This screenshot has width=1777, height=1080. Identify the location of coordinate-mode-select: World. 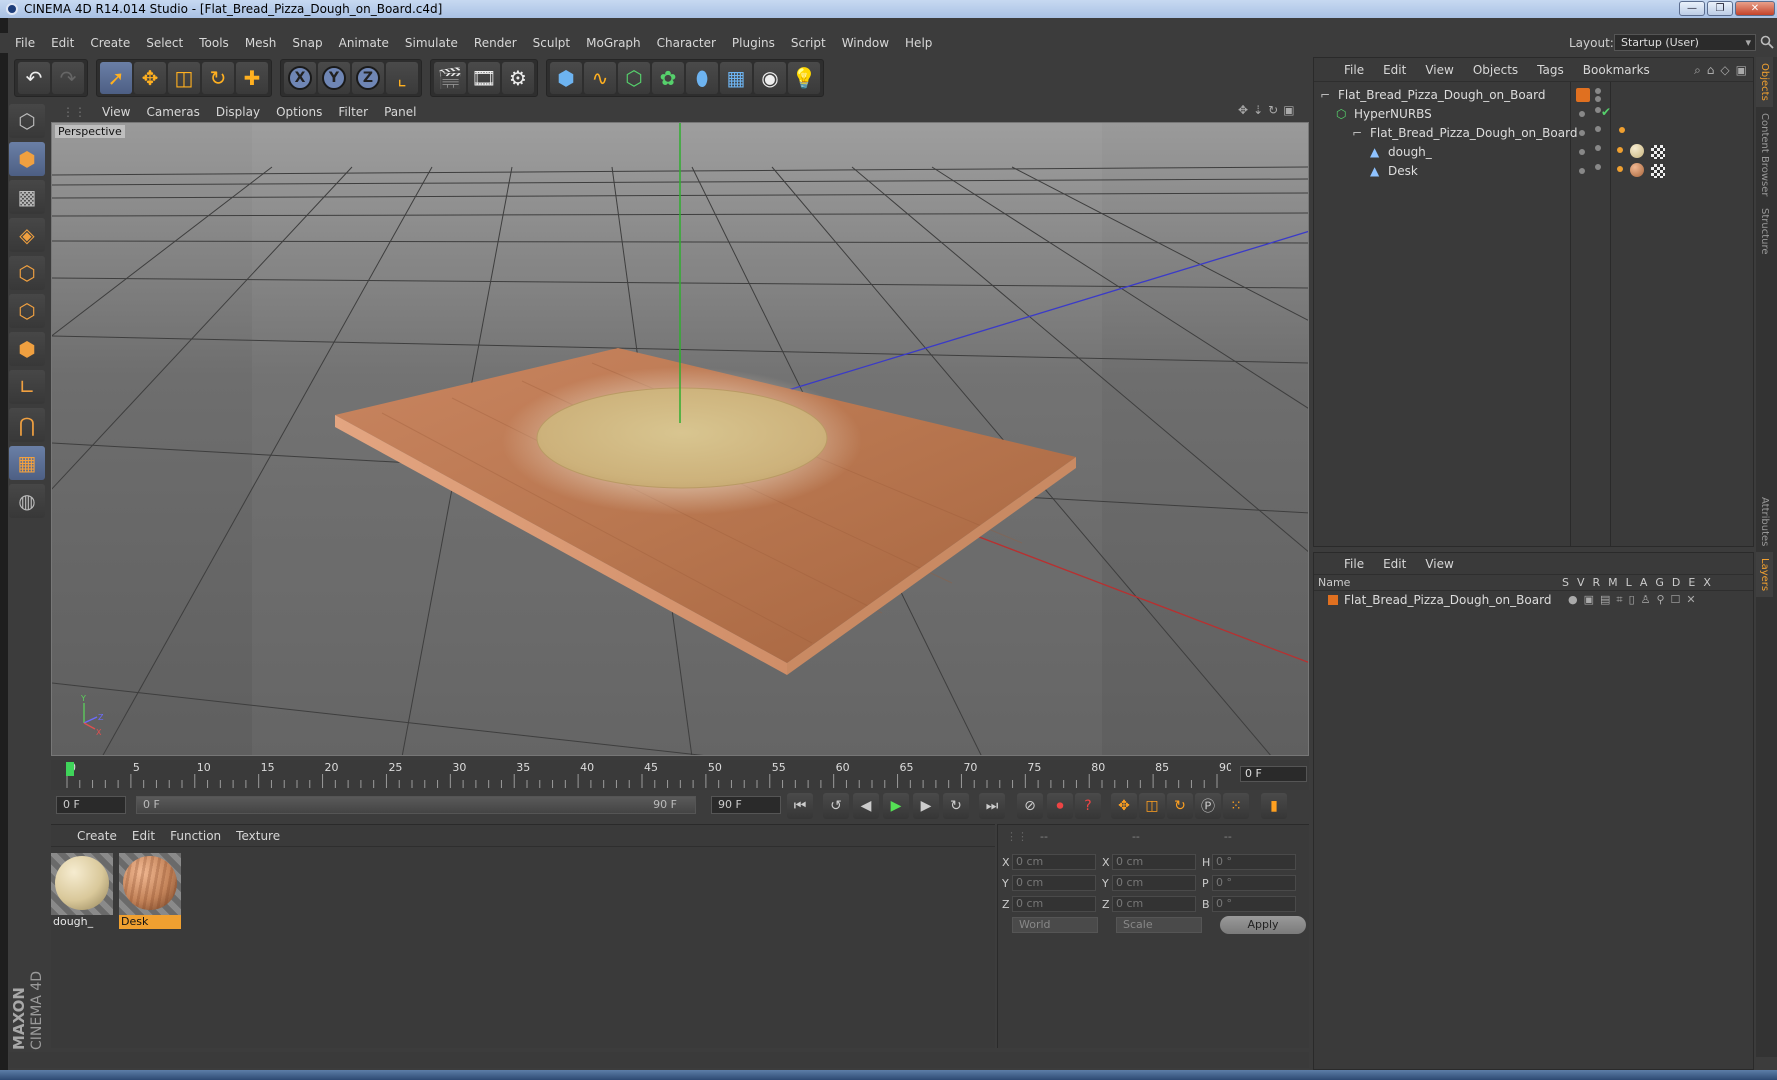
(1055, 925).